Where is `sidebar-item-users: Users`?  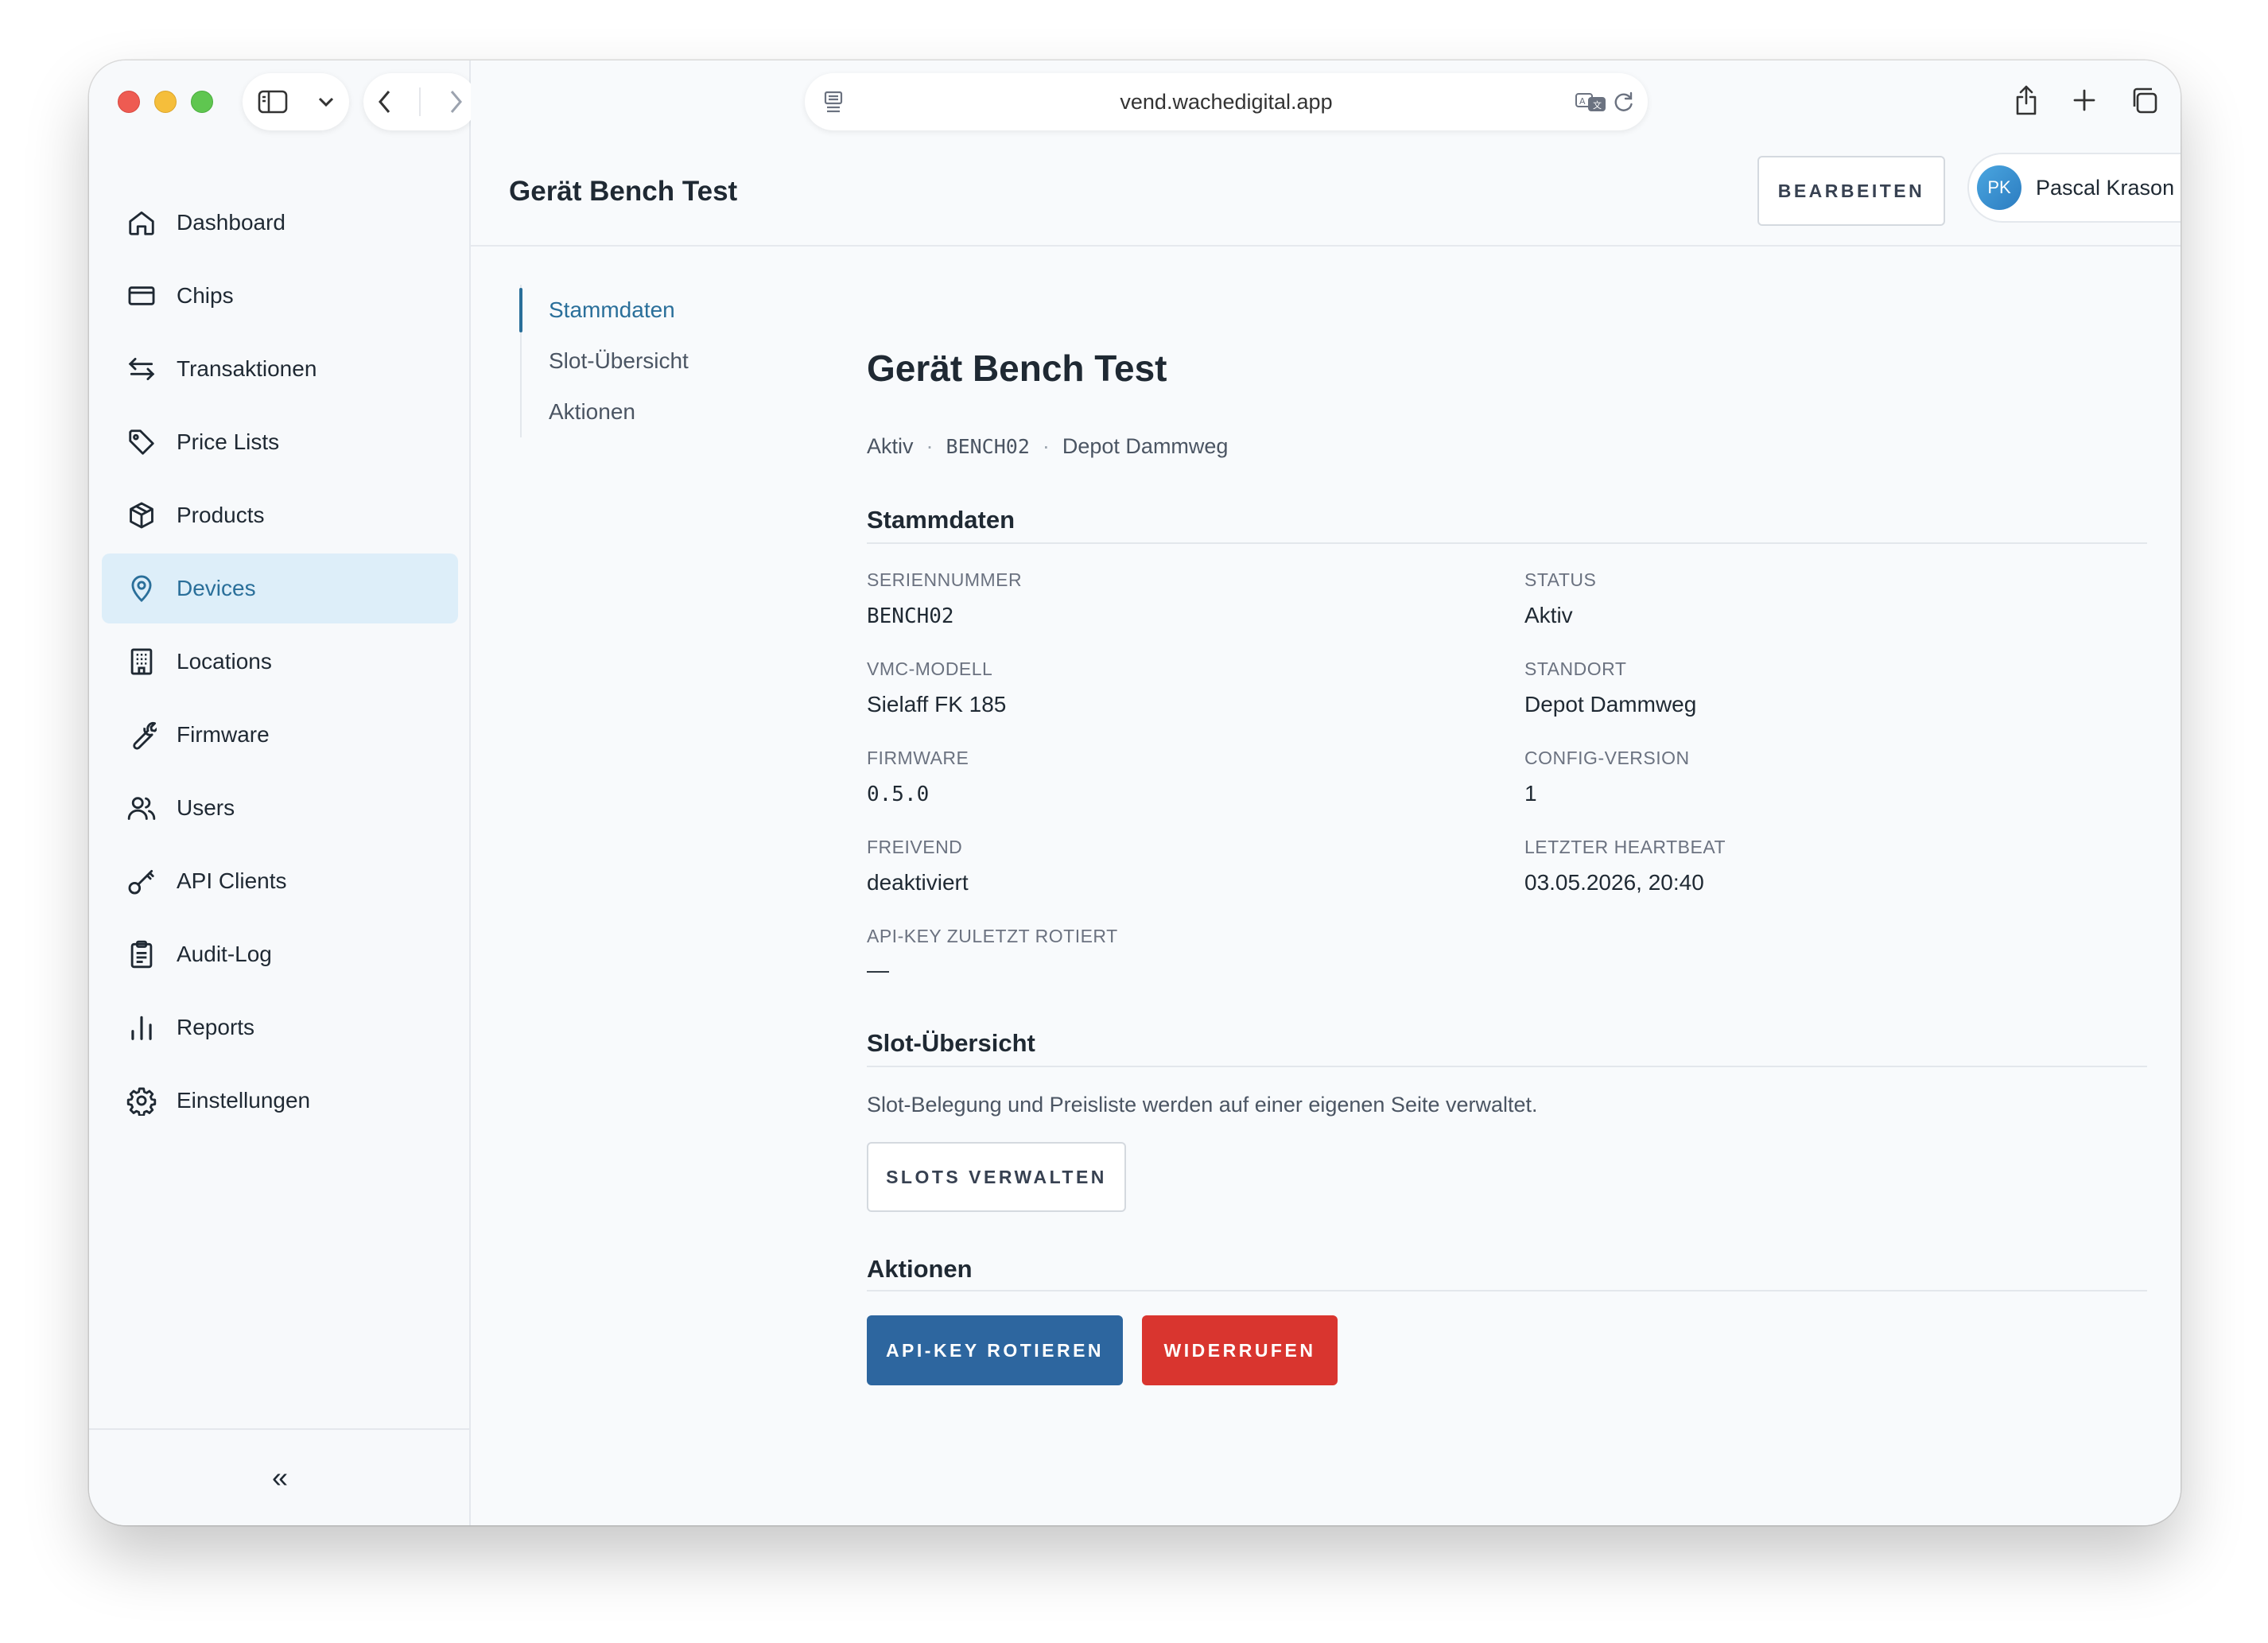 sidebar-item-users: Users is located at coordinates (280, 808).